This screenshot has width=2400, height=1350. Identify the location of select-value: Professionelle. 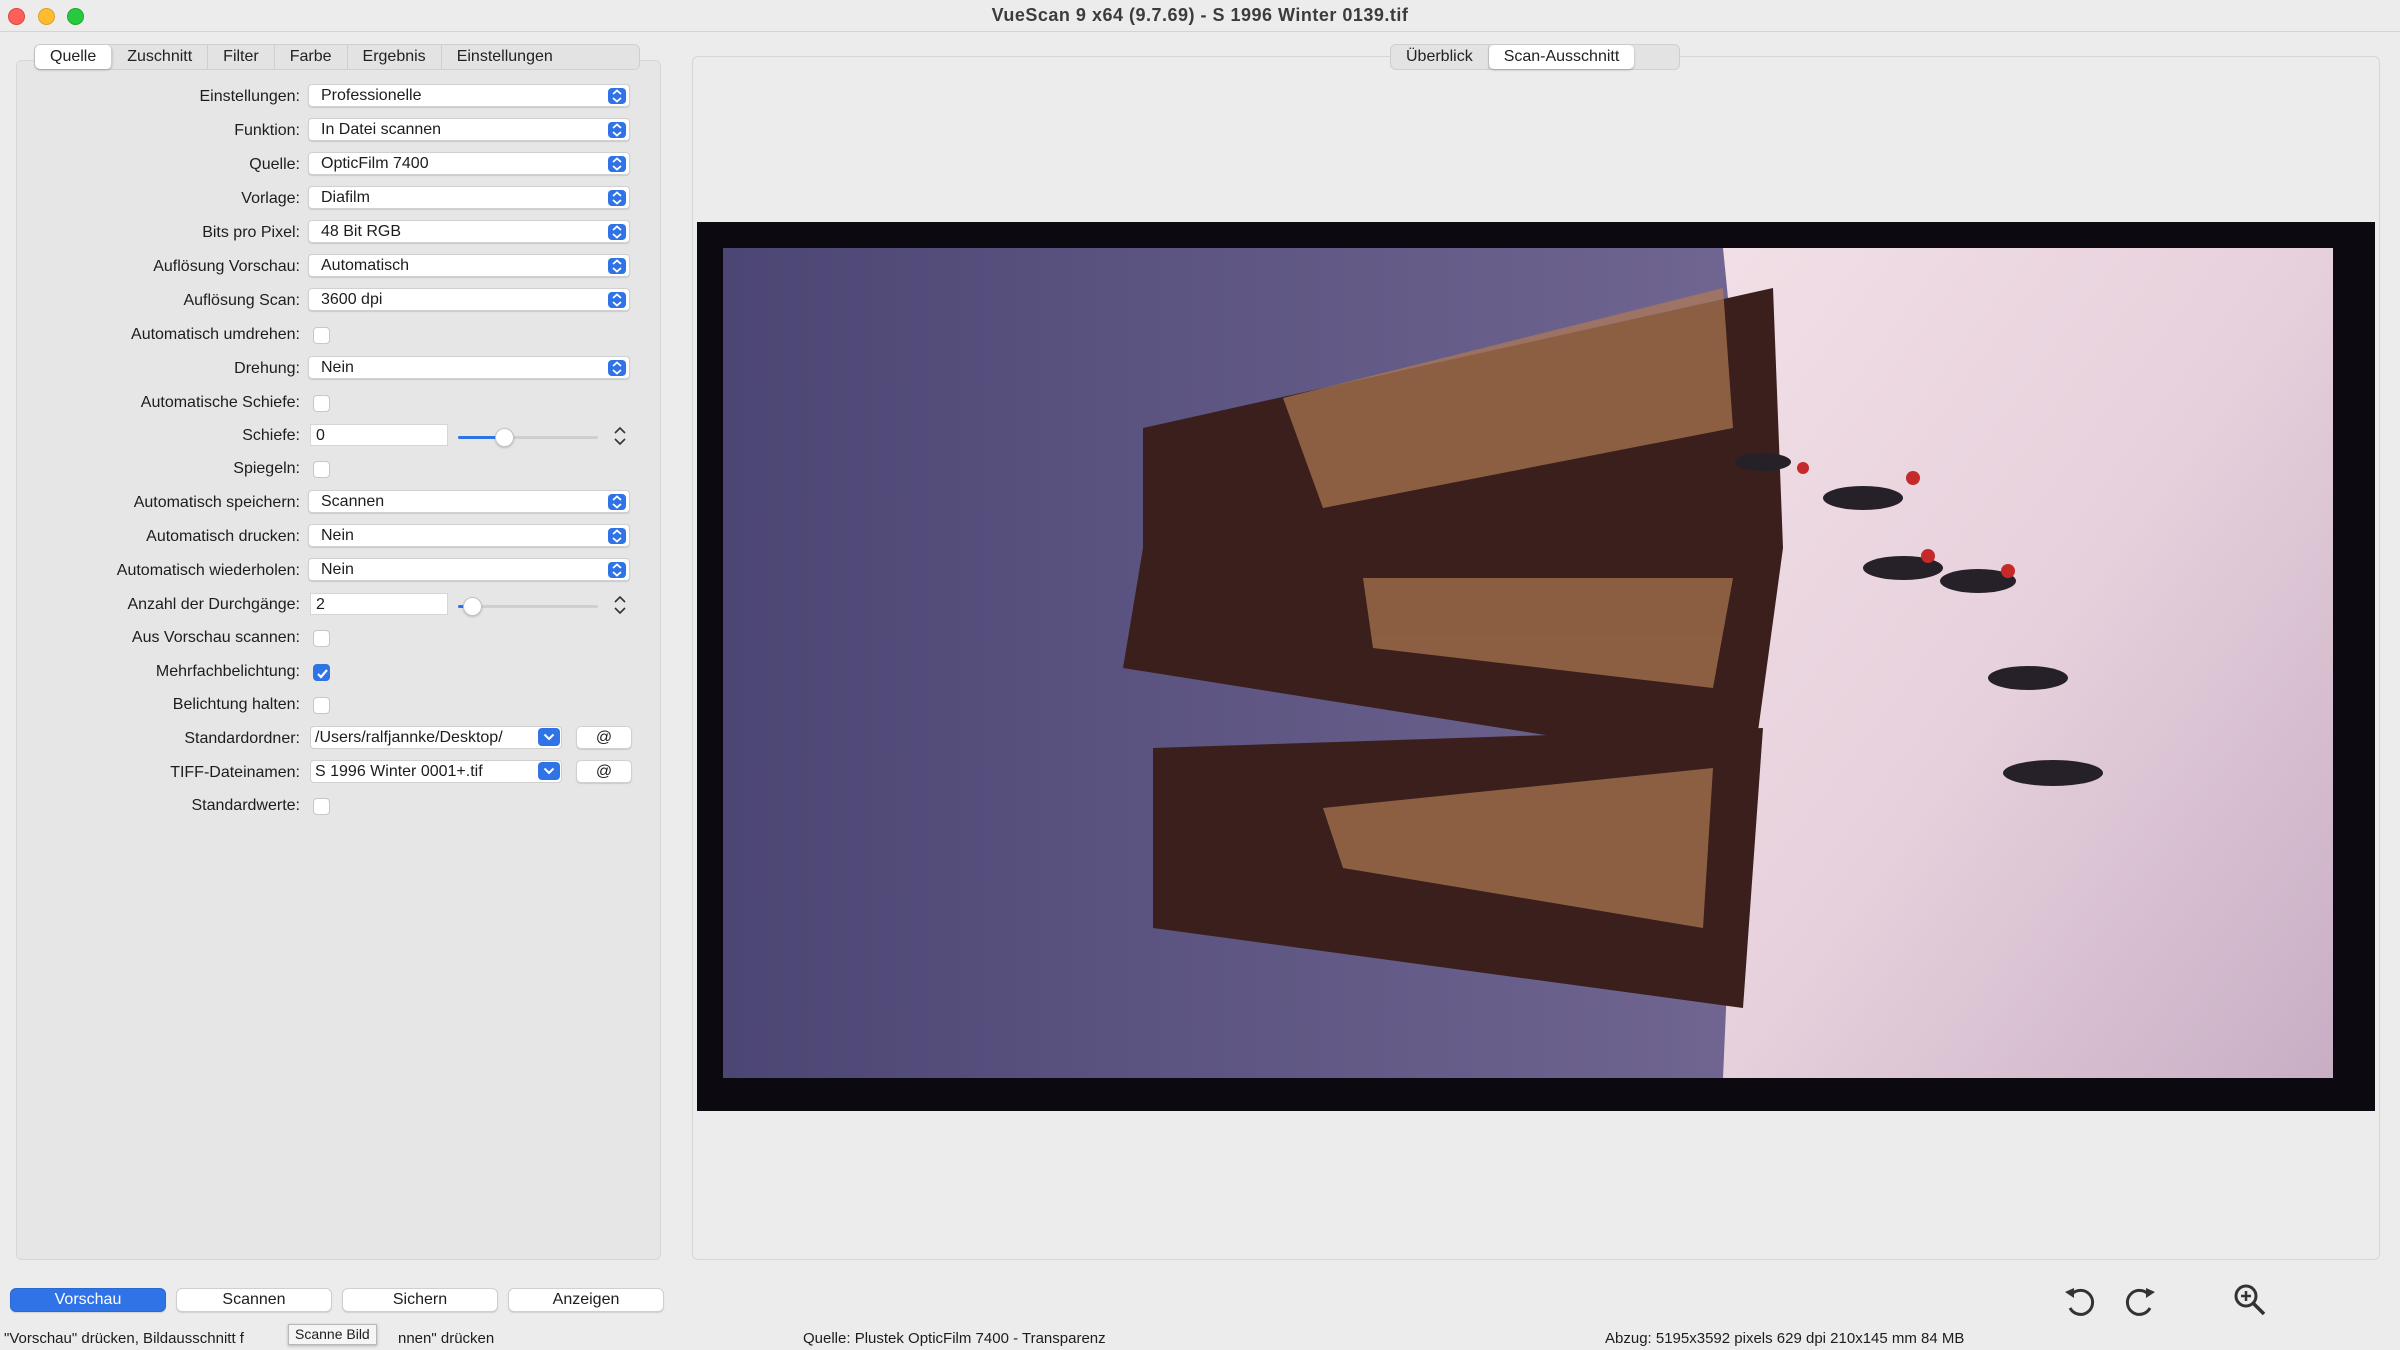
(371, 95).